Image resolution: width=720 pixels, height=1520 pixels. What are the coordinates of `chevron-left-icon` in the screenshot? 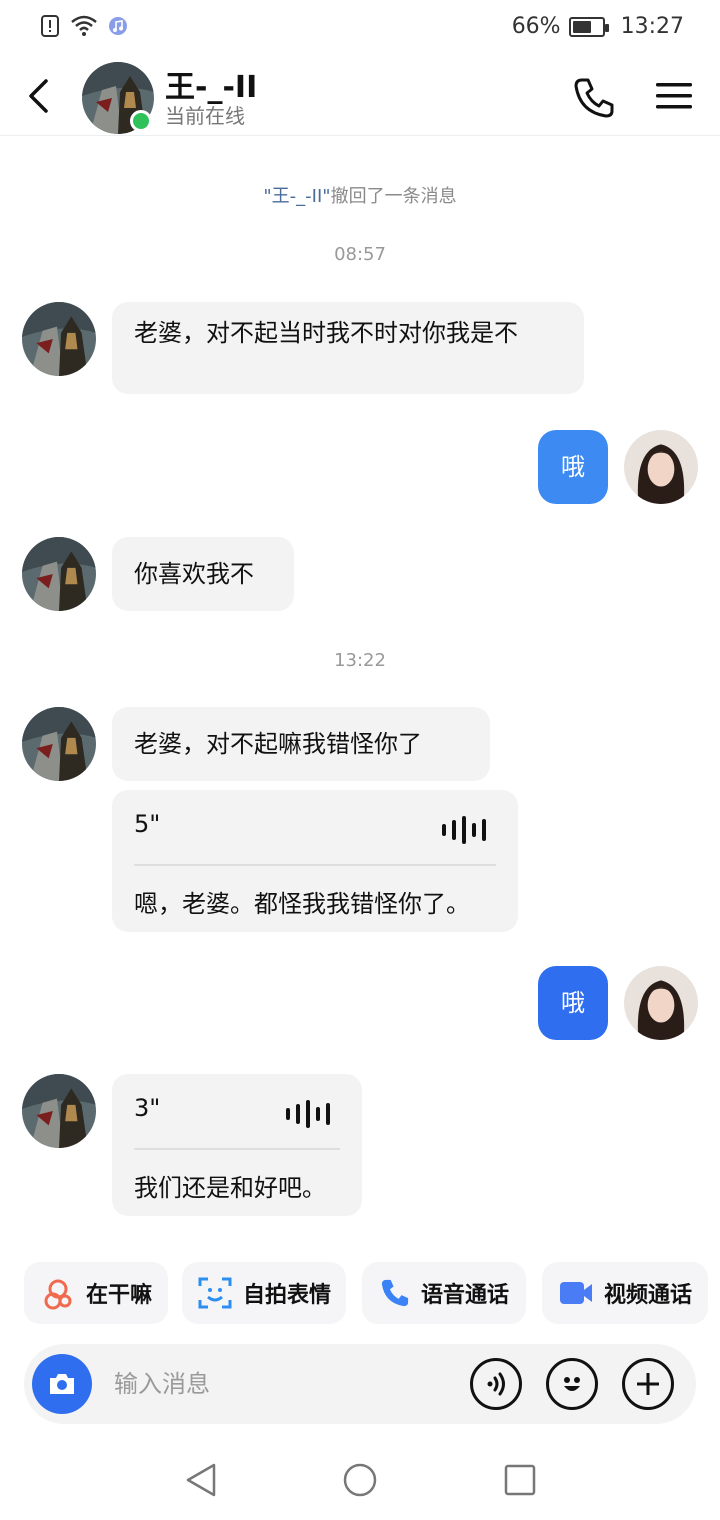 It's located at (38, 96).